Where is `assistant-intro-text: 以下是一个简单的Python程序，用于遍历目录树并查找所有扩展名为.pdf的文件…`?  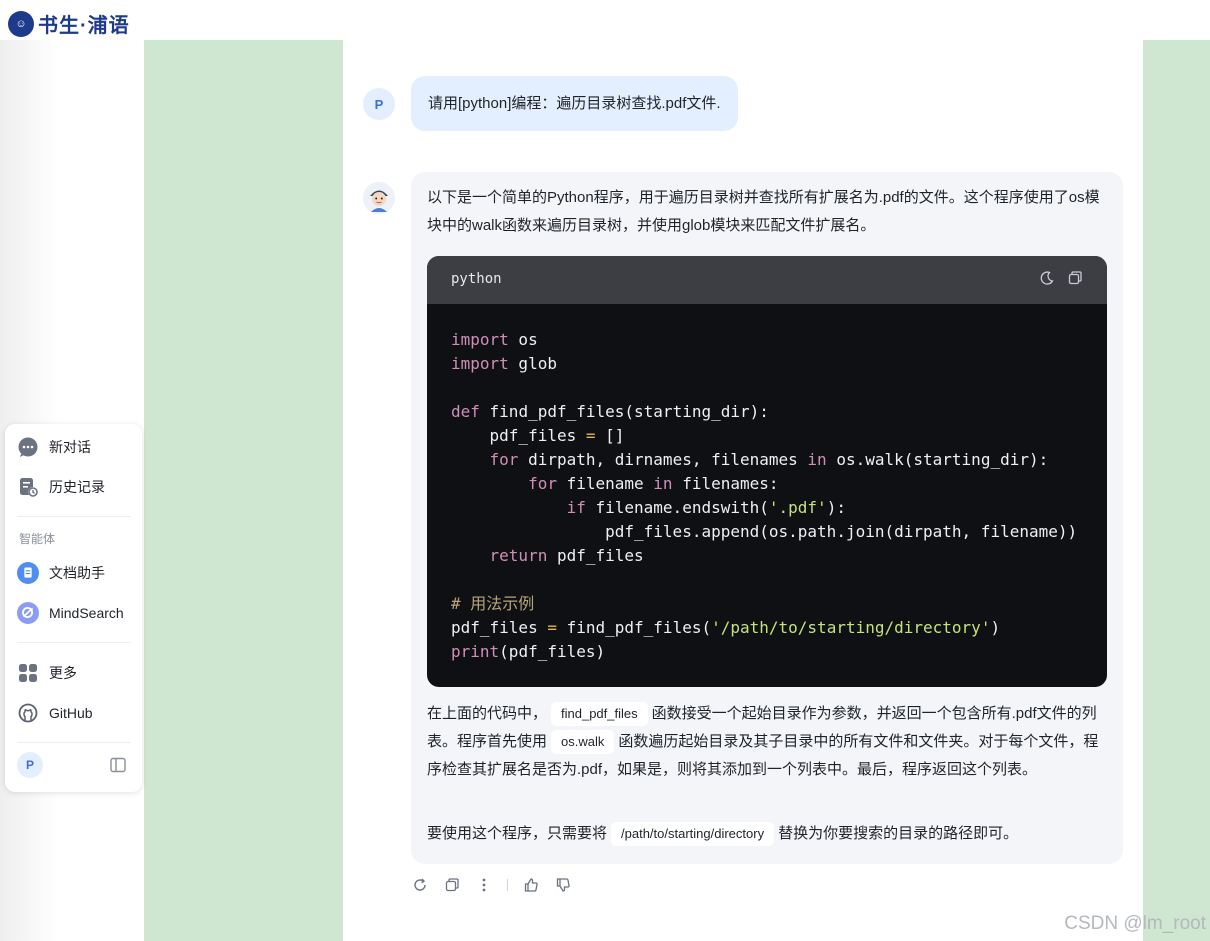 assistant-intro-text: 以下是一个简单的Python程序，用于遍历目录树并查找所有扩展名为.pdf的文件… is located at coordinates (763, 211).